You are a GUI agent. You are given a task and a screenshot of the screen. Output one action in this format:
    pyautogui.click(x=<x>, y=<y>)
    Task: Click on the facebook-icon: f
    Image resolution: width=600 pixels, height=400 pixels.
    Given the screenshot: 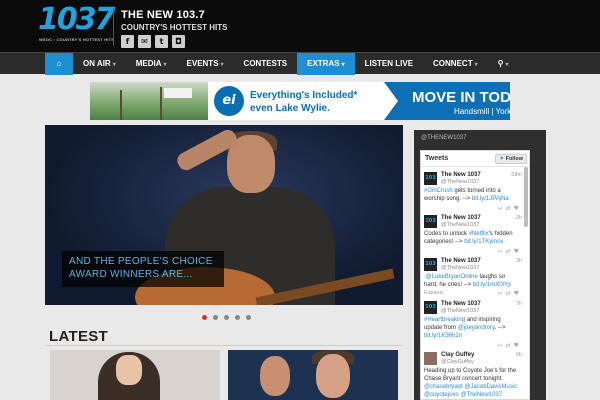 What is the action you would take?
    pyautogui.click(x=127, y=41)
    